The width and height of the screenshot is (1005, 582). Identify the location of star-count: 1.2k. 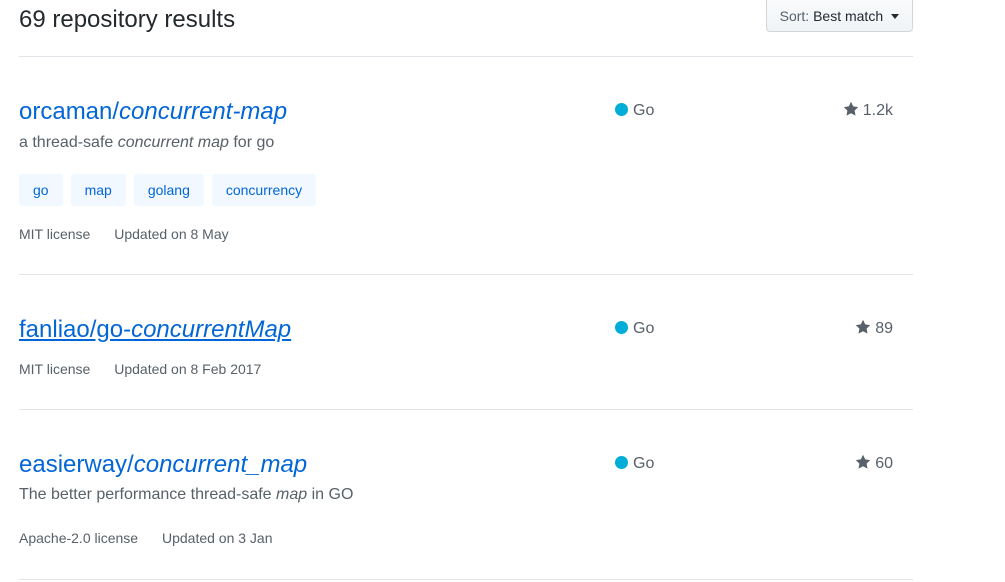
(877, 110).